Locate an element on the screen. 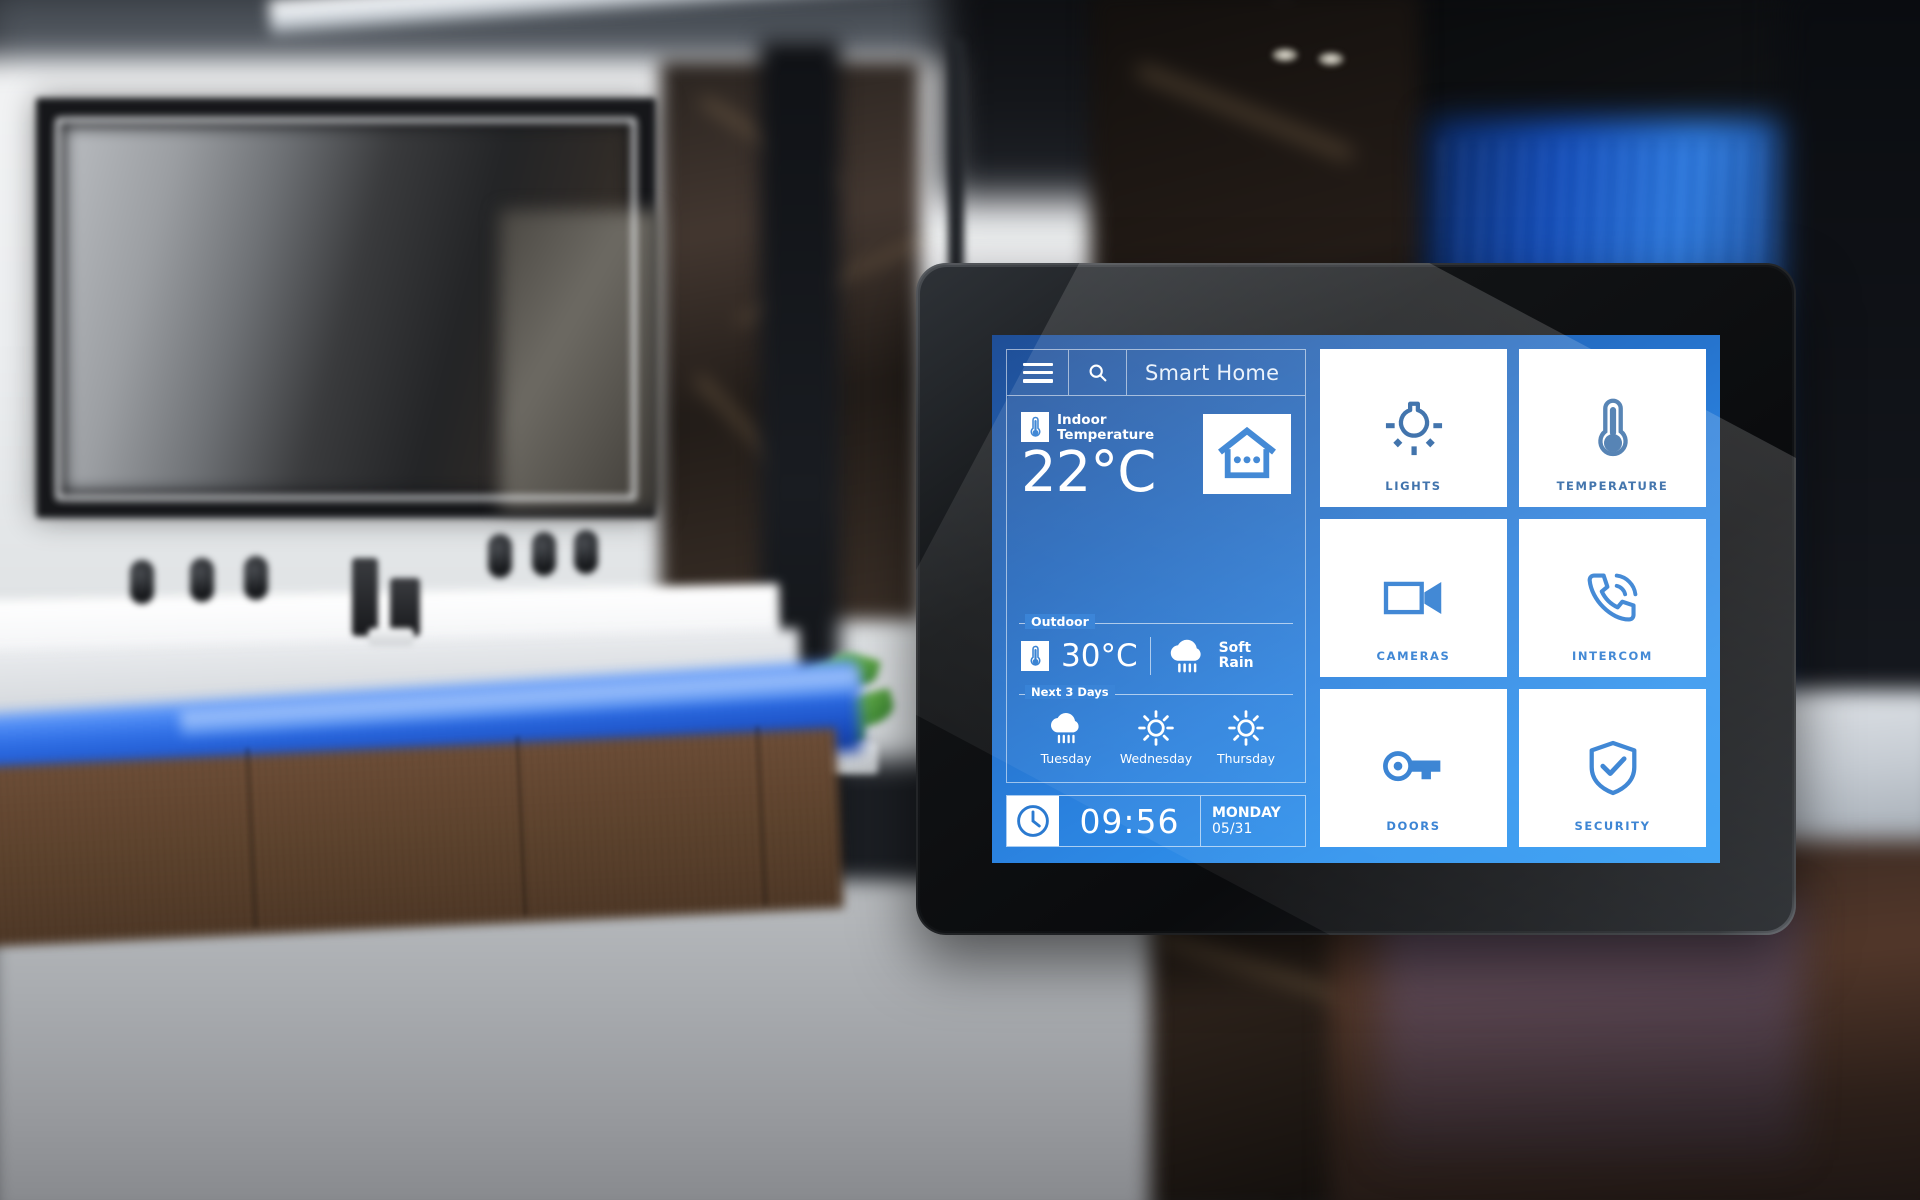  right-wall-dark is located at coordinates (1850, 380).